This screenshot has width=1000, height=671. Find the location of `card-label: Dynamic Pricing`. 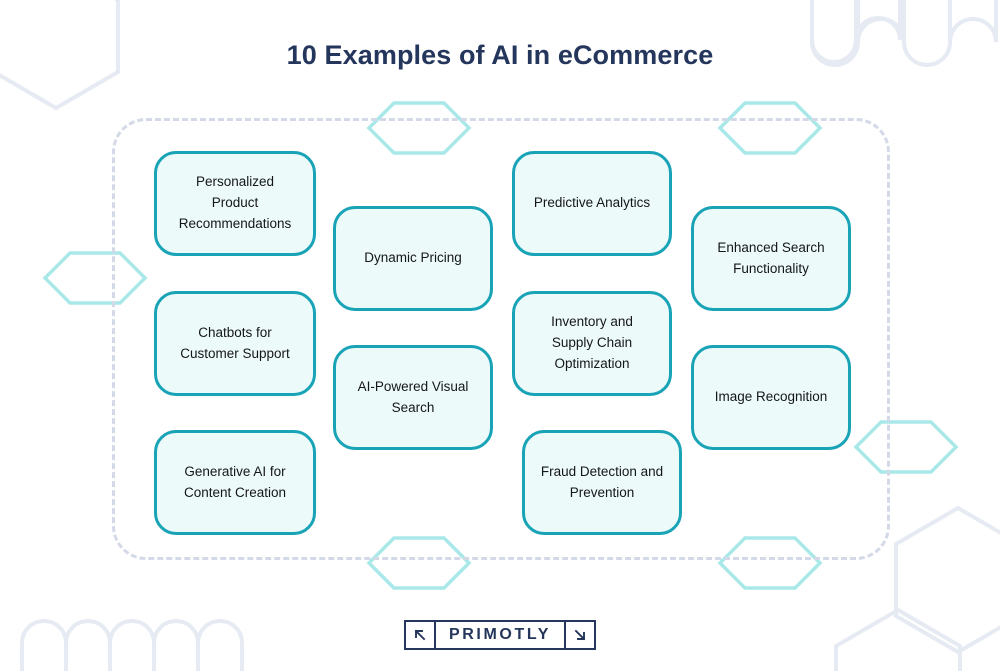

card-label: Dynamic Pricing is located at coordinates (413, 258).